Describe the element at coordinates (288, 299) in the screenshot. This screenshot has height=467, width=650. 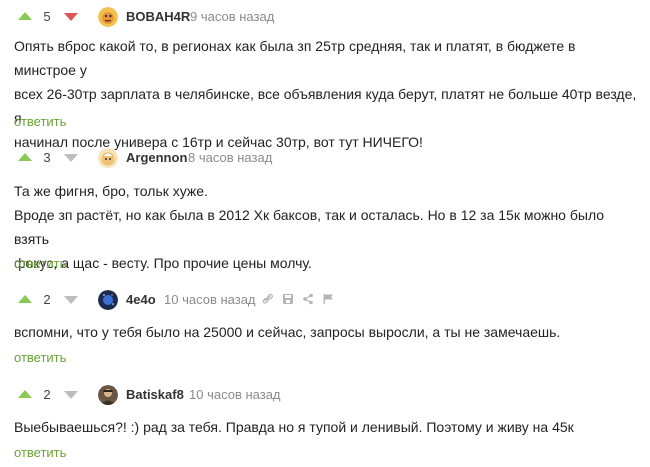
I see `save-icon` at that location.